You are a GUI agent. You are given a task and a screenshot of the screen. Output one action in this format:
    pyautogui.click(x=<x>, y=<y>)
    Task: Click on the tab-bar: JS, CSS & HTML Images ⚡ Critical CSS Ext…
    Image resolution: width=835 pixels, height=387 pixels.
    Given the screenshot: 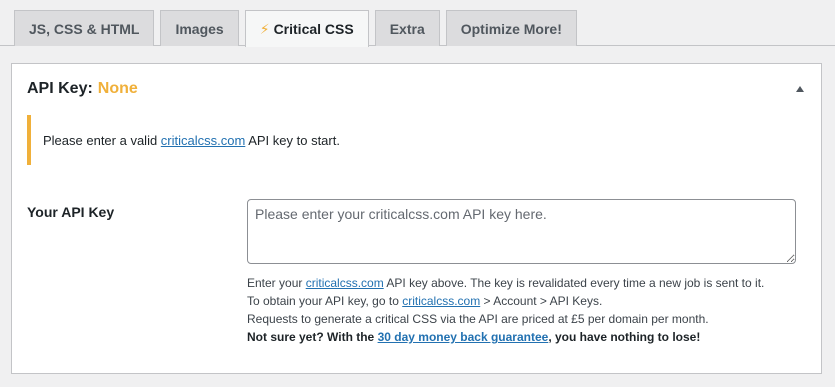 What is the action you would take?
    pyautogui.click(x=295, y=28)
    